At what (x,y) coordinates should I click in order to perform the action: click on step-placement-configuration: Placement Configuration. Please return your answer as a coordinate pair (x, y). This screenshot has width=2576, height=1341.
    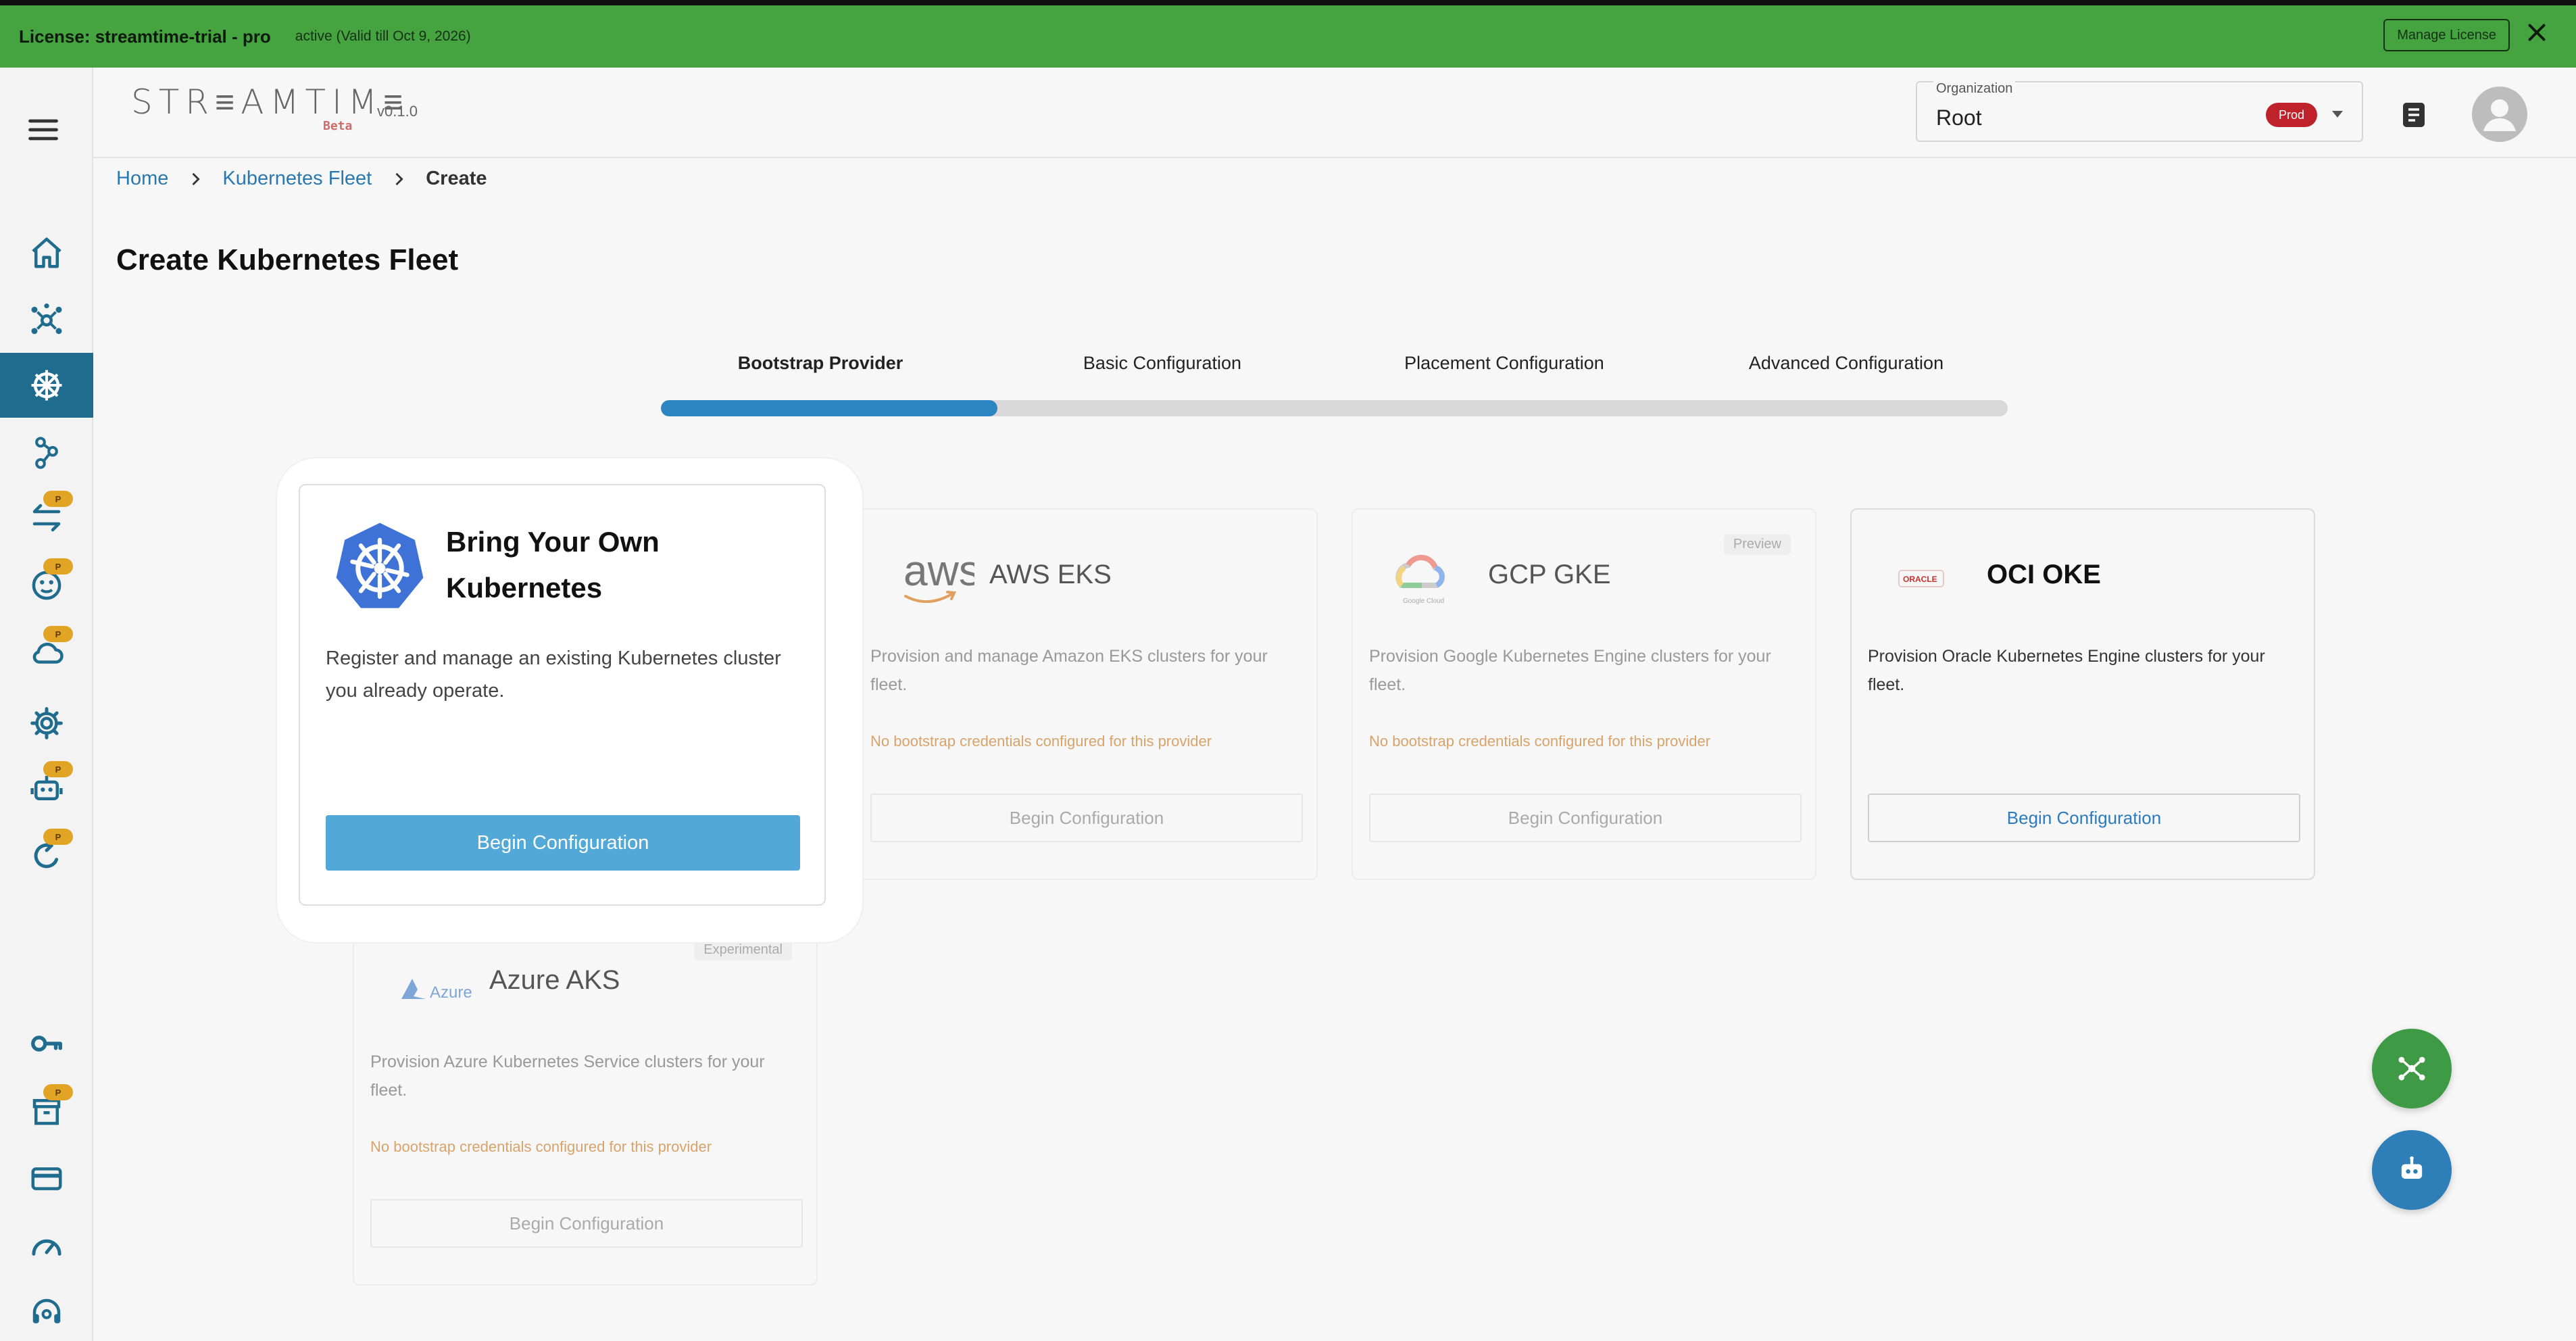
    Looking at the image, I should click on (1504, 363).